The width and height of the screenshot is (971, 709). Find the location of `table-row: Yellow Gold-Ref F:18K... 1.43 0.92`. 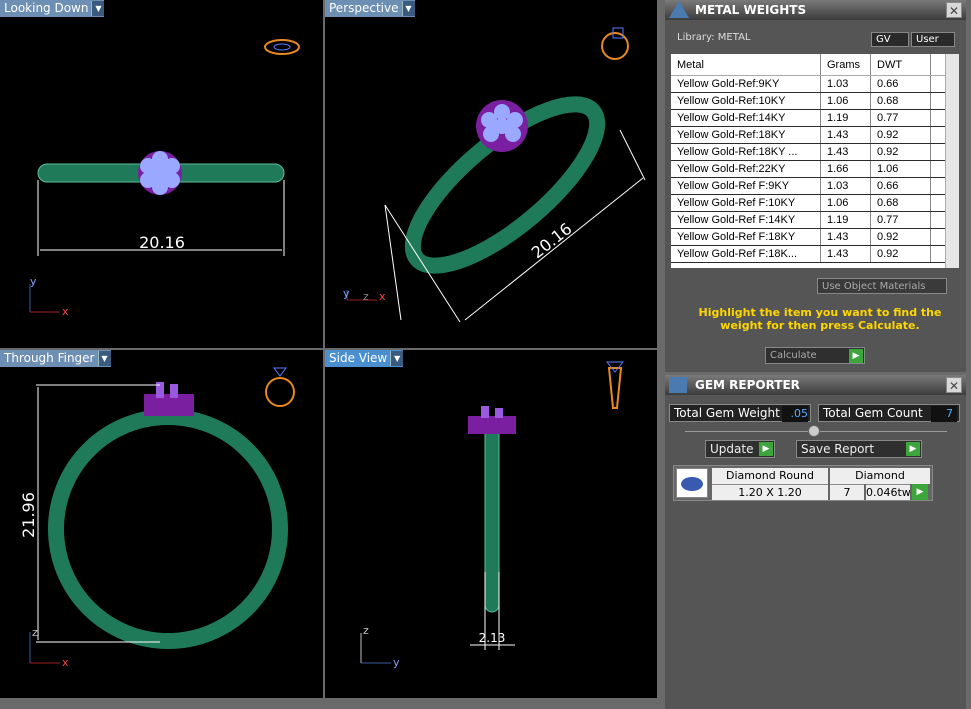

table-row: Yellow Gold-Ref F:18K... 1.43 0.92 is located at coordinates (815, 254).